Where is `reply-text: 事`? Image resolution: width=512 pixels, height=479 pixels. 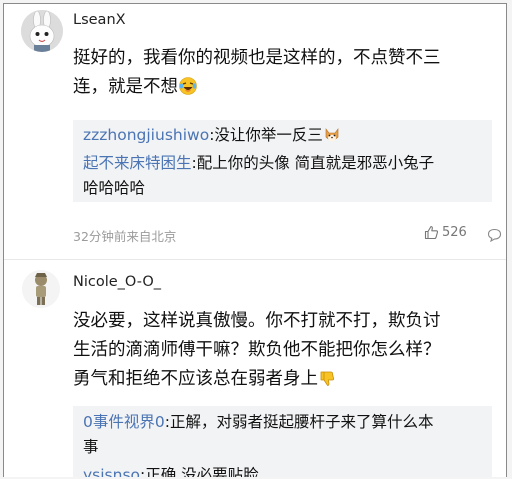
reply-text: 事 is located at coordinates (91, 447).